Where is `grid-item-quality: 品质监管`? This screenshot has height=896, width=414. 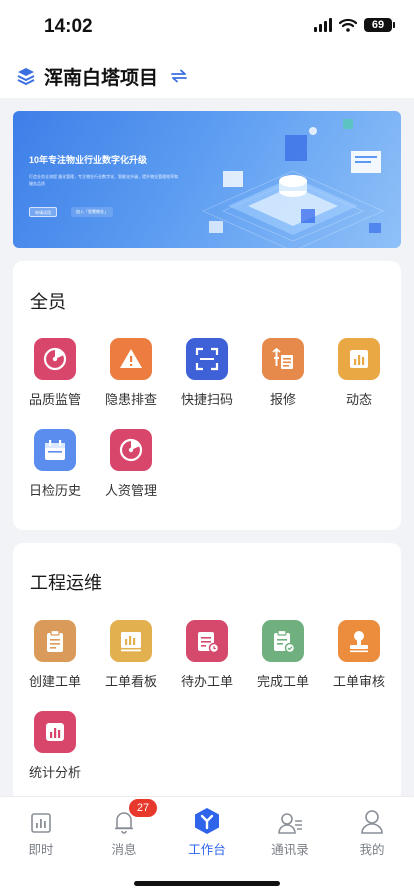 grid-item-quality: 品质监管 is located at coordinates (55, 373).